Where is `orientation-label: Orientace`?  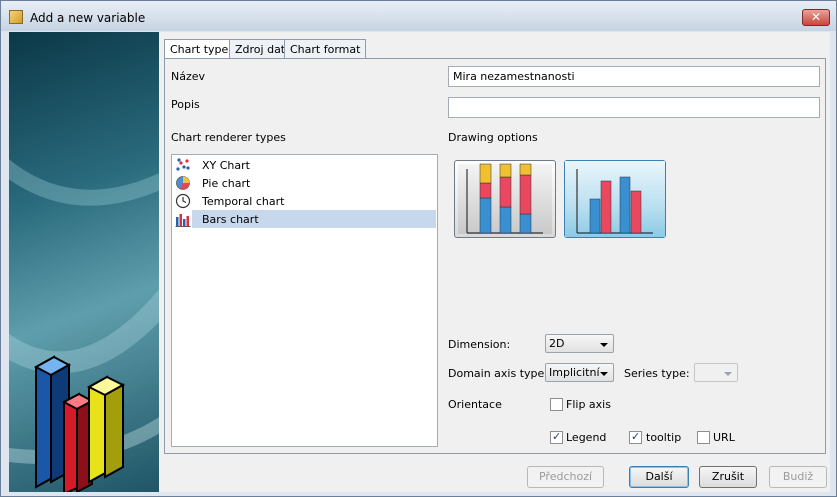 orientation-label: Orientace is located at coordinates (475, 404).